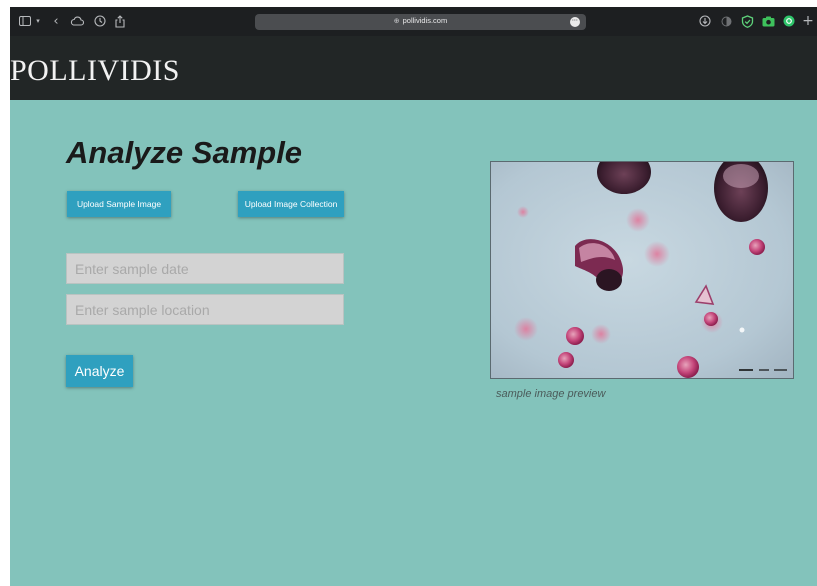 This screenshot has width=817, height=586. Describe the element at coordinates (184, 152) in the screenshot. I see `page-title: Analyze Sample` at that location.